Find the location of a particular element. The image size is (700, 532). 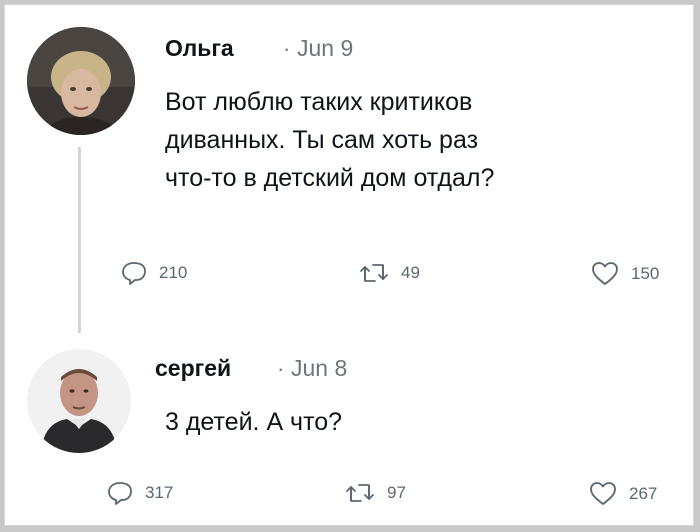

thread-connector-line is located at coordinates (79, 240).